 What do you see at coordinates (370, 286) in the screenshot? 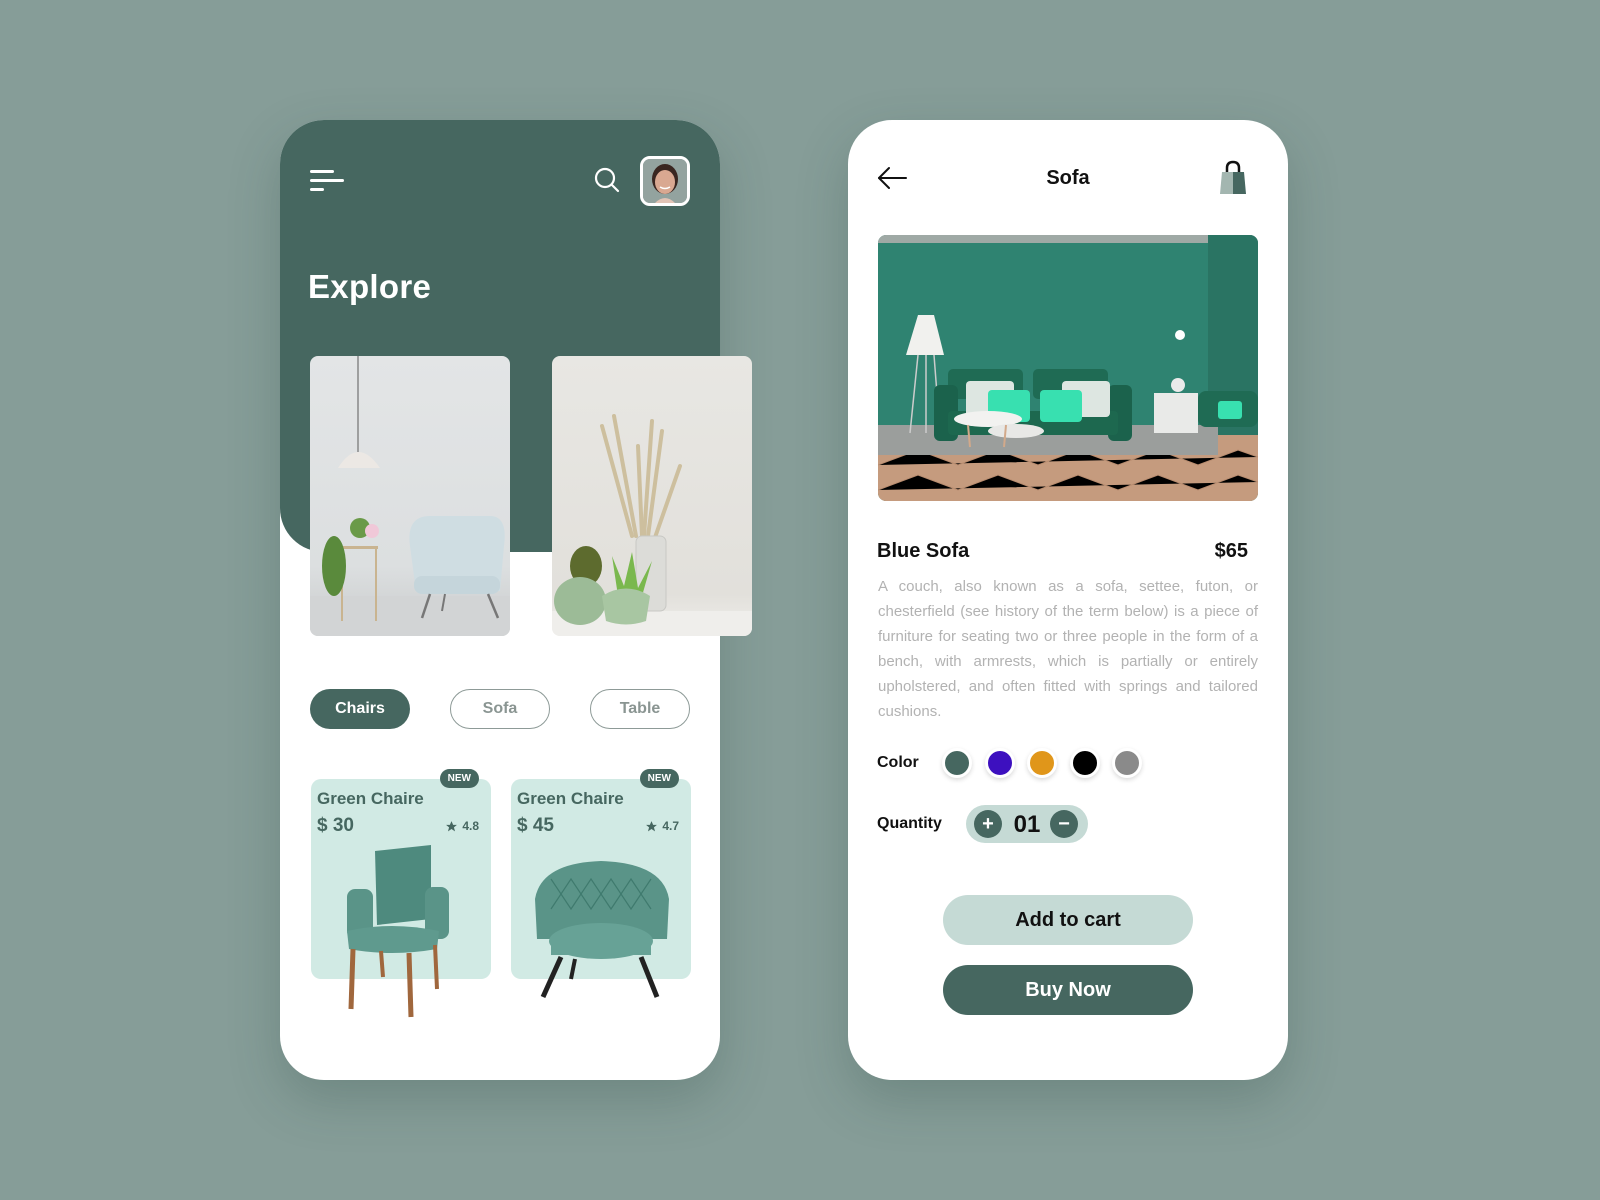
I see `page-title: Explore` at bounding box center [370, 286].